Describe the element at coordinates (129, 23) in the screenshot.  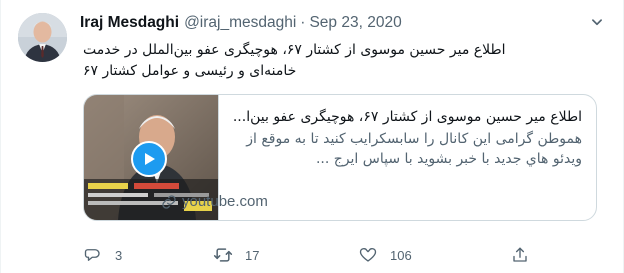
I see `author-display-name: Iraj Mesdaghi` at that location.